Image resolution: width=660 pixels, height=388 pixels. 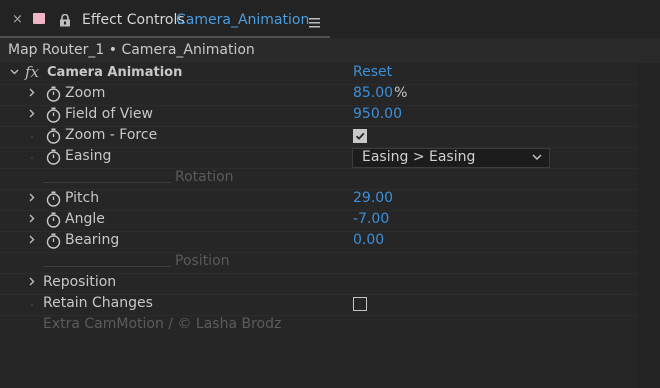 What do you see at coordinates (319, 179) in the screenshot?
I see `group-row-rotation: Rotation` at bounding box center [319, 179].